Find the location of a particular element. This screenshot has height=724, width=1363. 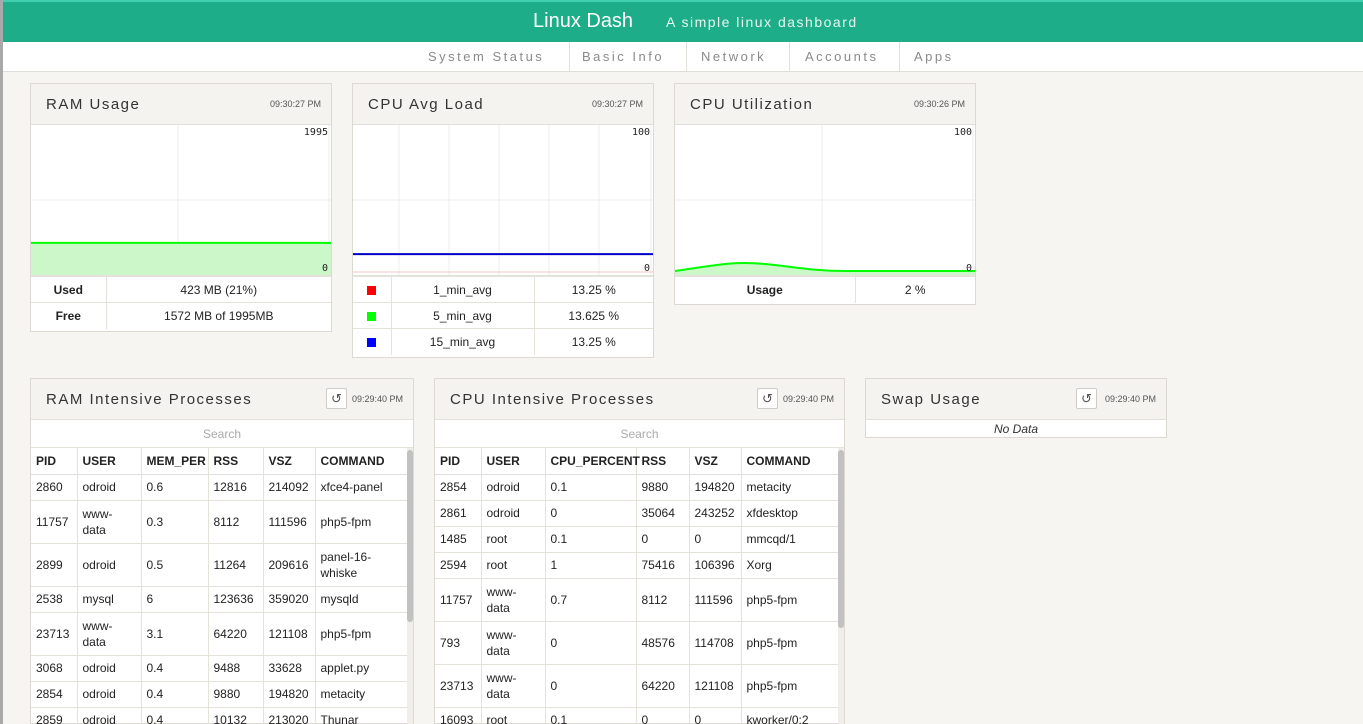

widget-header: Swap Usage ↺ 09:29:40 PM is located at coordinates (1016, 399).